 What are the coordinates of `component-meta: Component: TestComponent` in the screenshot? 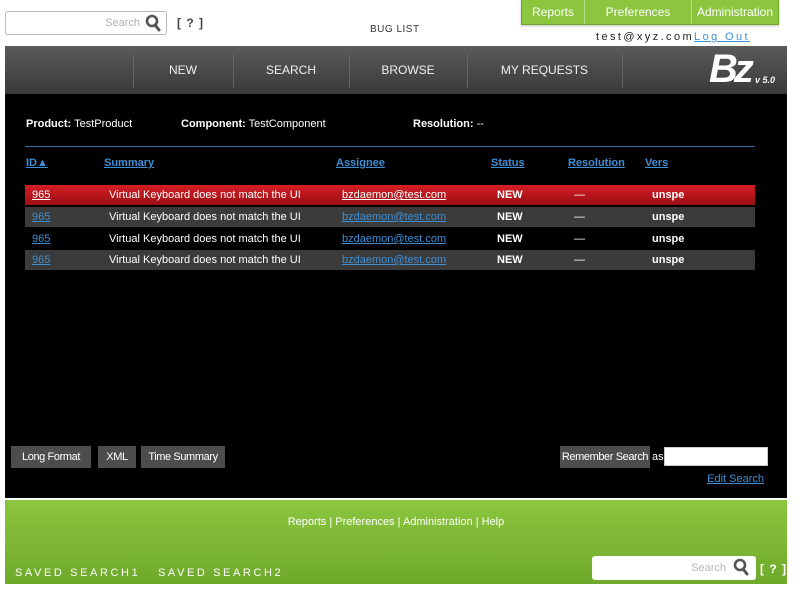 It's located at (253, 124).